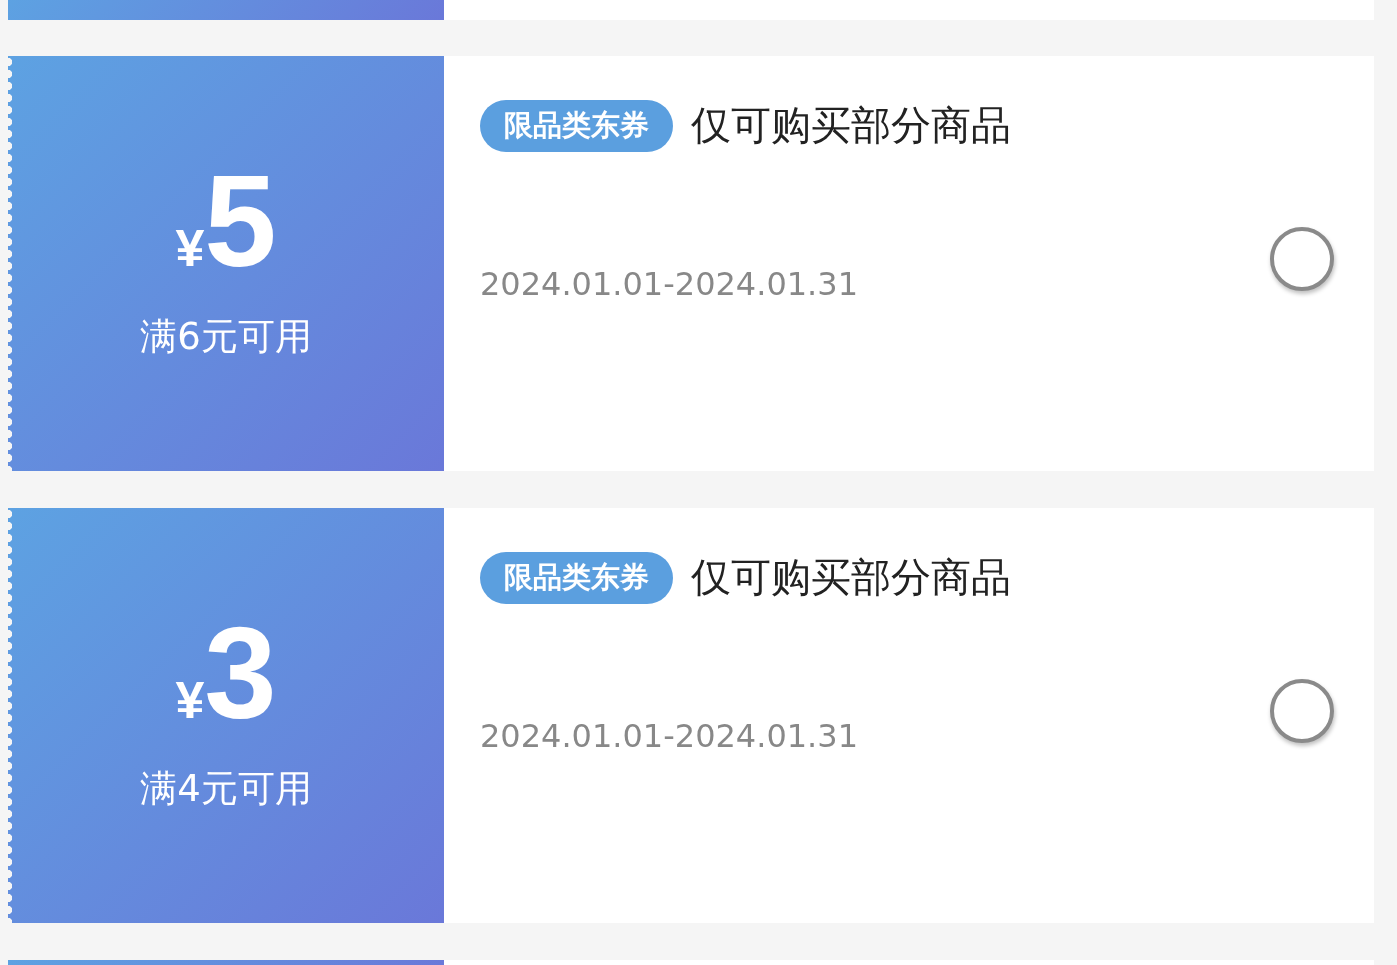 The image size is (1397, 965). Describe the element at coordinates (226, 336) in the screenshot. I see `coupon-condition: 满6元可用` at that location.